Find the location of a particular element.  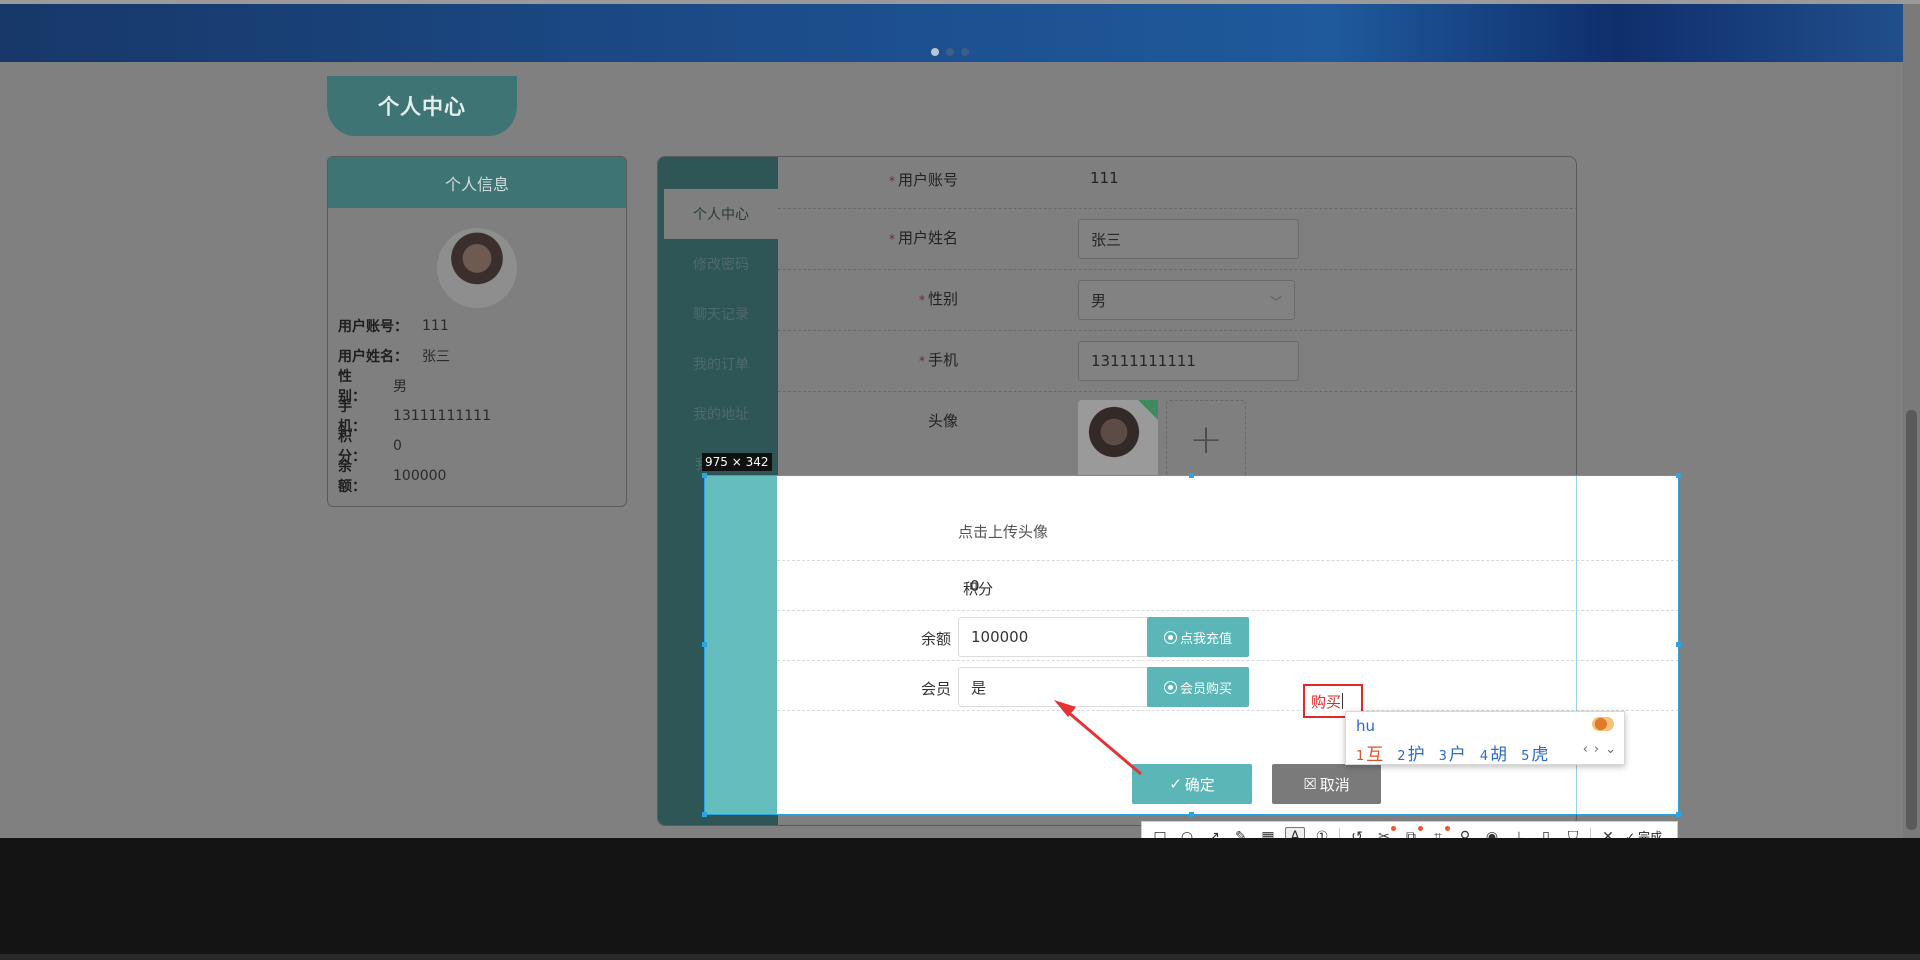

profile-label: 用户账号： is located at coordinates (373, 327).